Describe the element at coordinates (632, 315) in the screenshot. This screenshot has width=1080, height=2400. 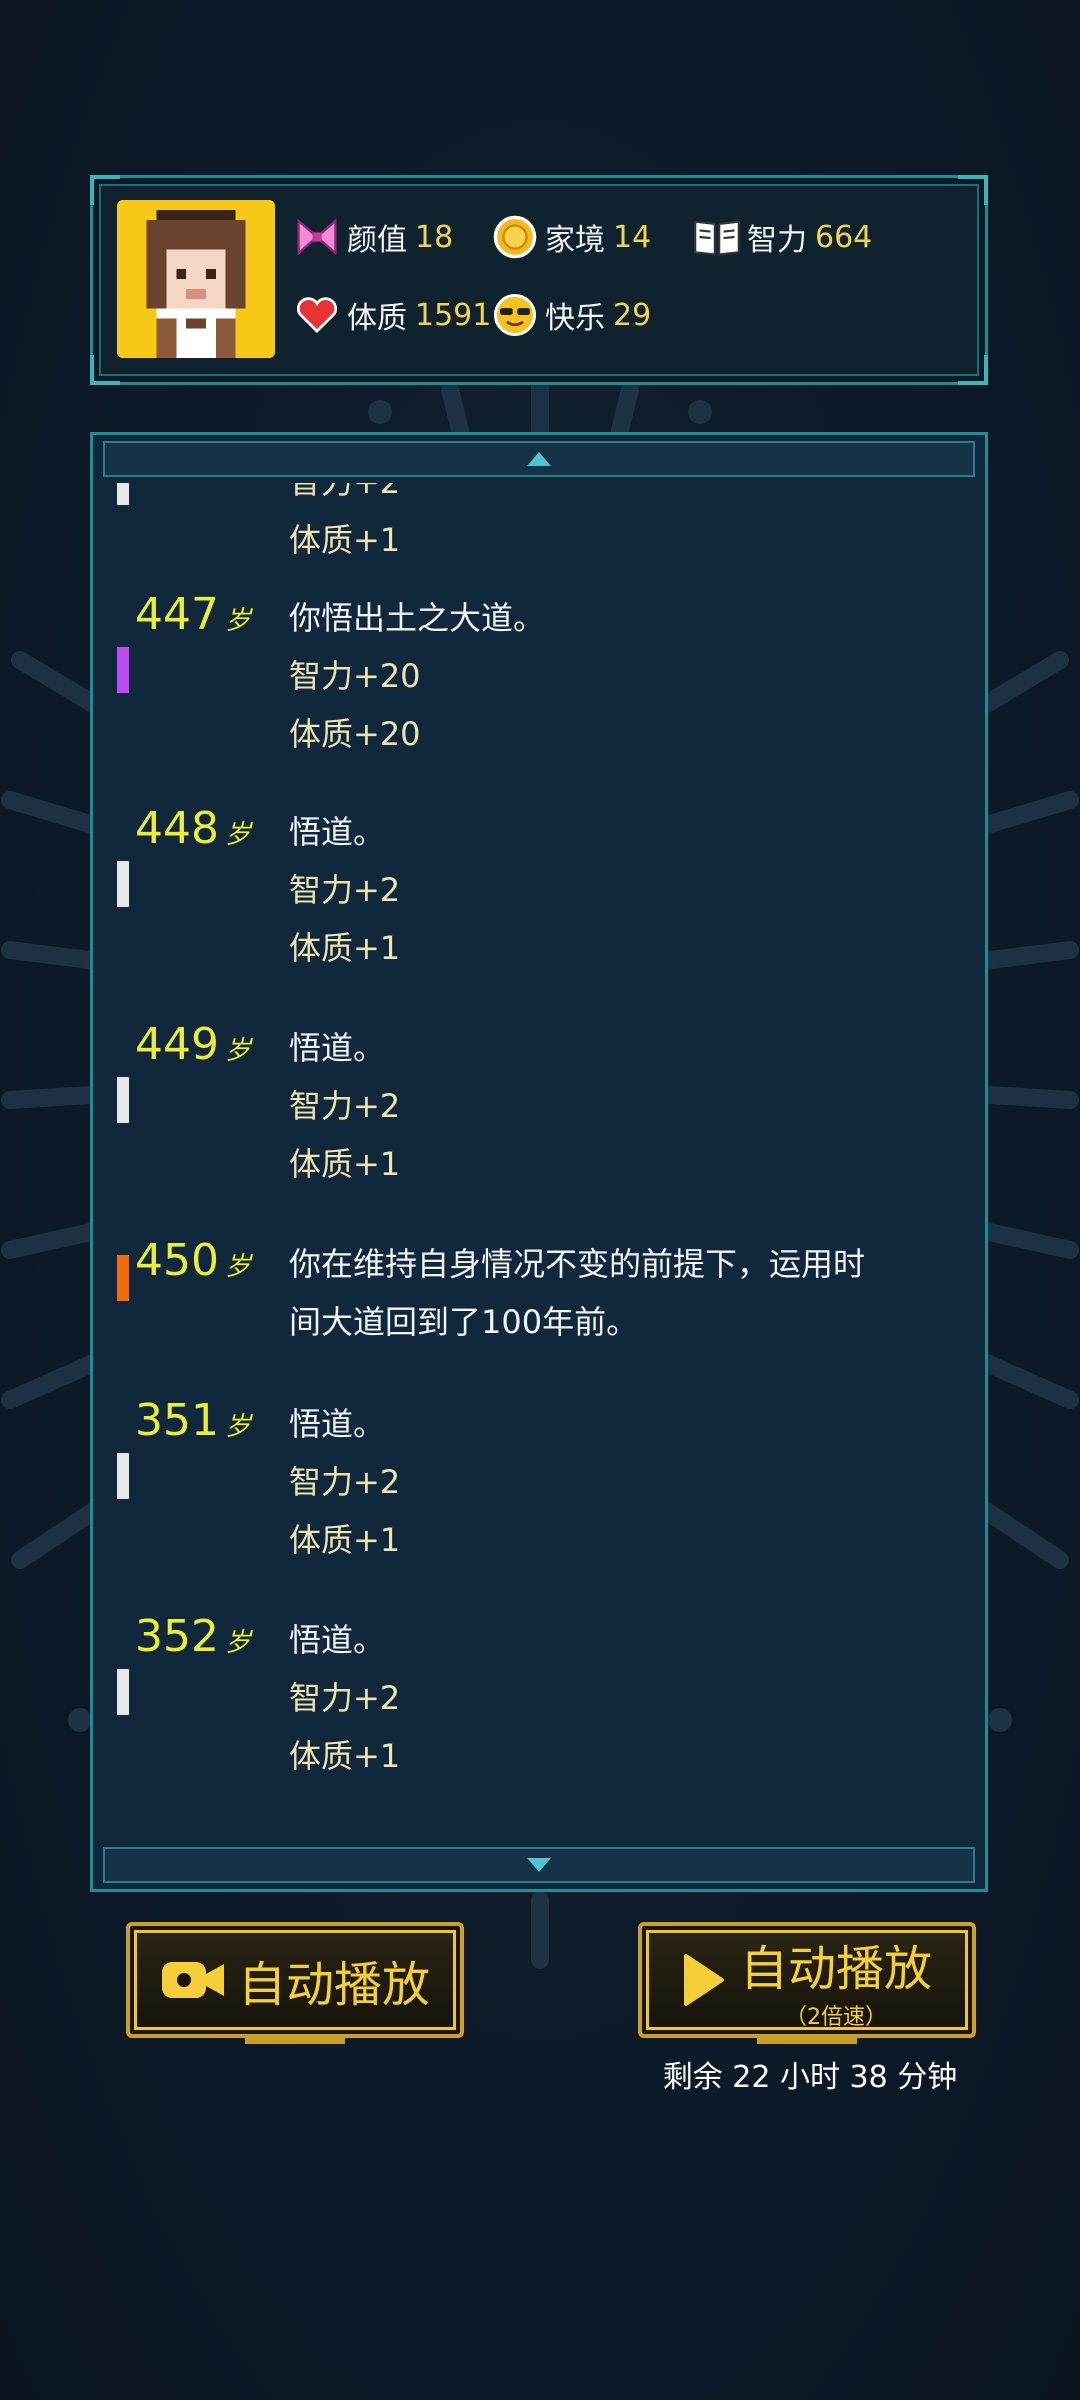
I see `stat-value: 29` at that location.